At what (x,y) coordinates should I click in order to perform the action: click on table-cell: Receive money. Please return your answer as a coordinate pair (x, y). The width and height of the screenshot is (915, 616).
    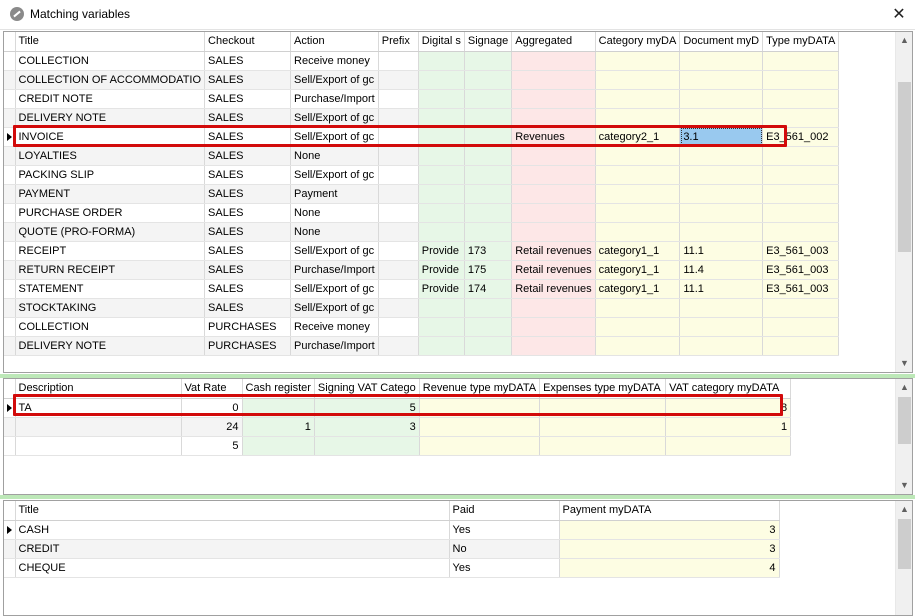
    Looking at the image, I should click on (334, 327).